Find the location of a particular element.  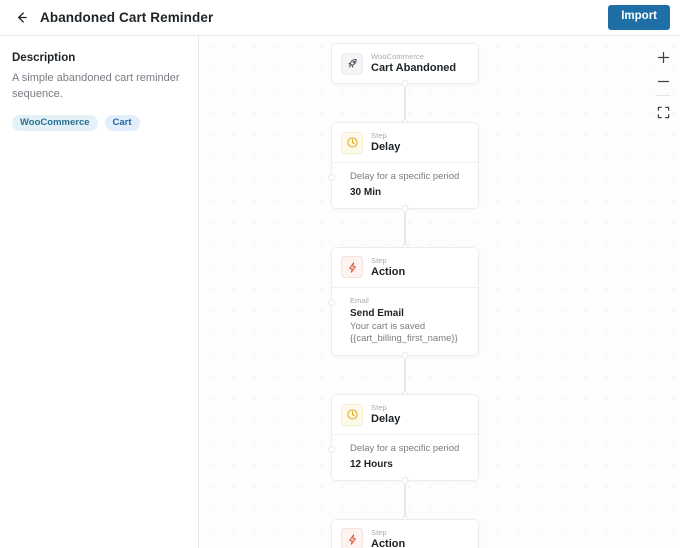

plus-icon is located at coordinates (663, 57).